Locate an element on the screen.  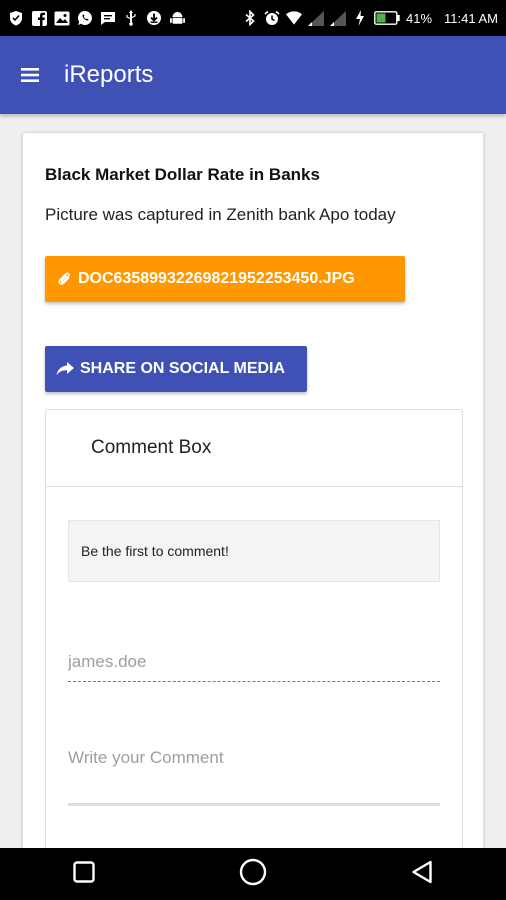
usb-icon is located at coordinates (131, 18).